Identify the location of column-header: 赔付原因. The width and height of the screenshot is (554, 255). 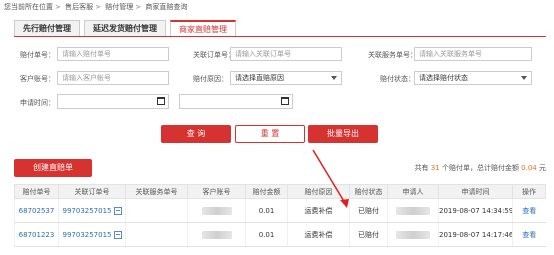
(318, 191).